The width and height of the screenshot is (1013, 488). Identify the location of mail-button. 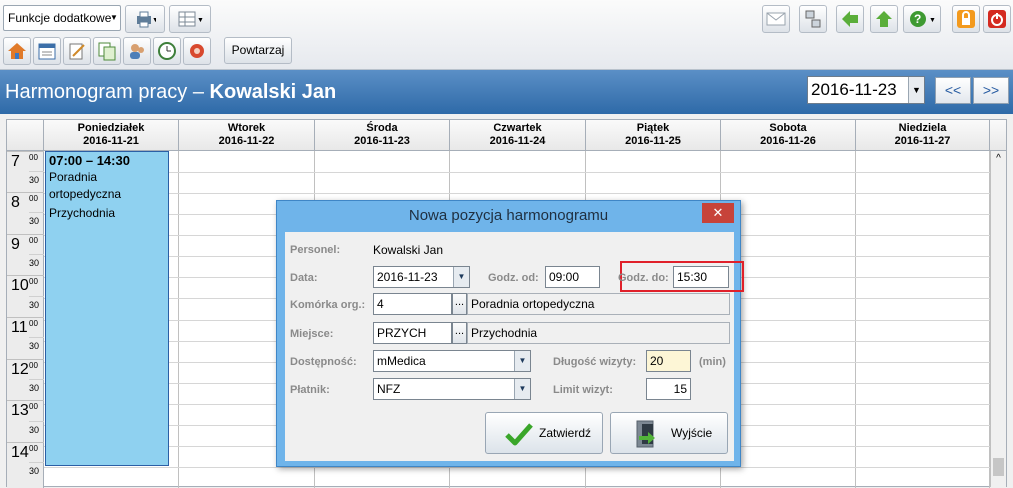
(776, 19).